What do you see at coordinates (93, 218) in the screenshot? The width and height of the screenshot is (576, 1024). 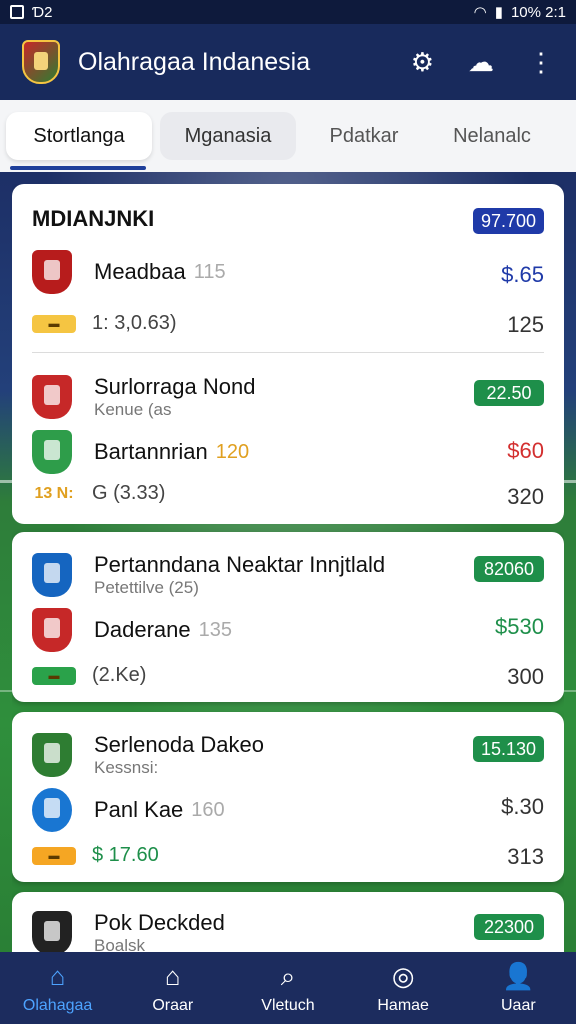 I see `league-title: MDIANJNKI` at bounding box center [93, 218].